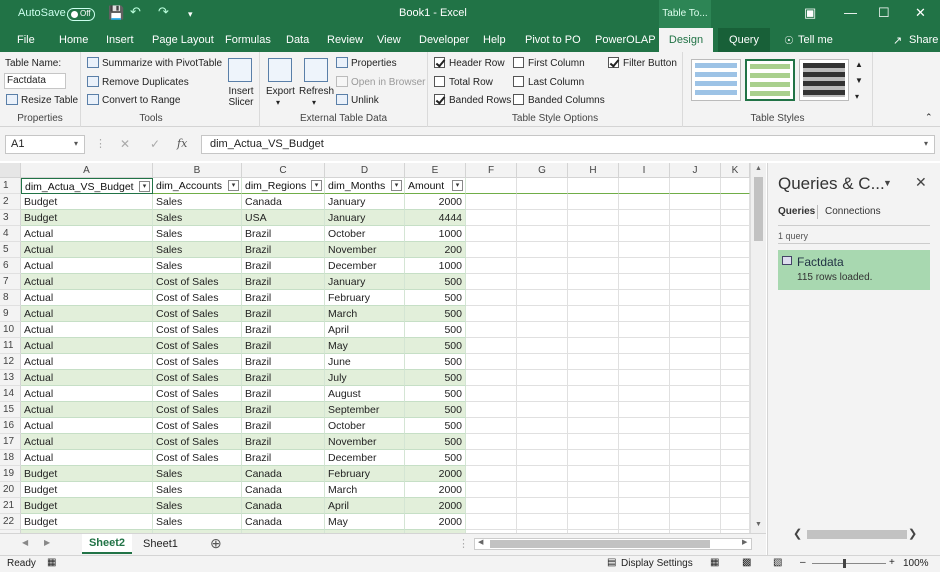  Describe the element at coordinates (365, 410) in the screenshot. I see `table-cell: September` at that location.